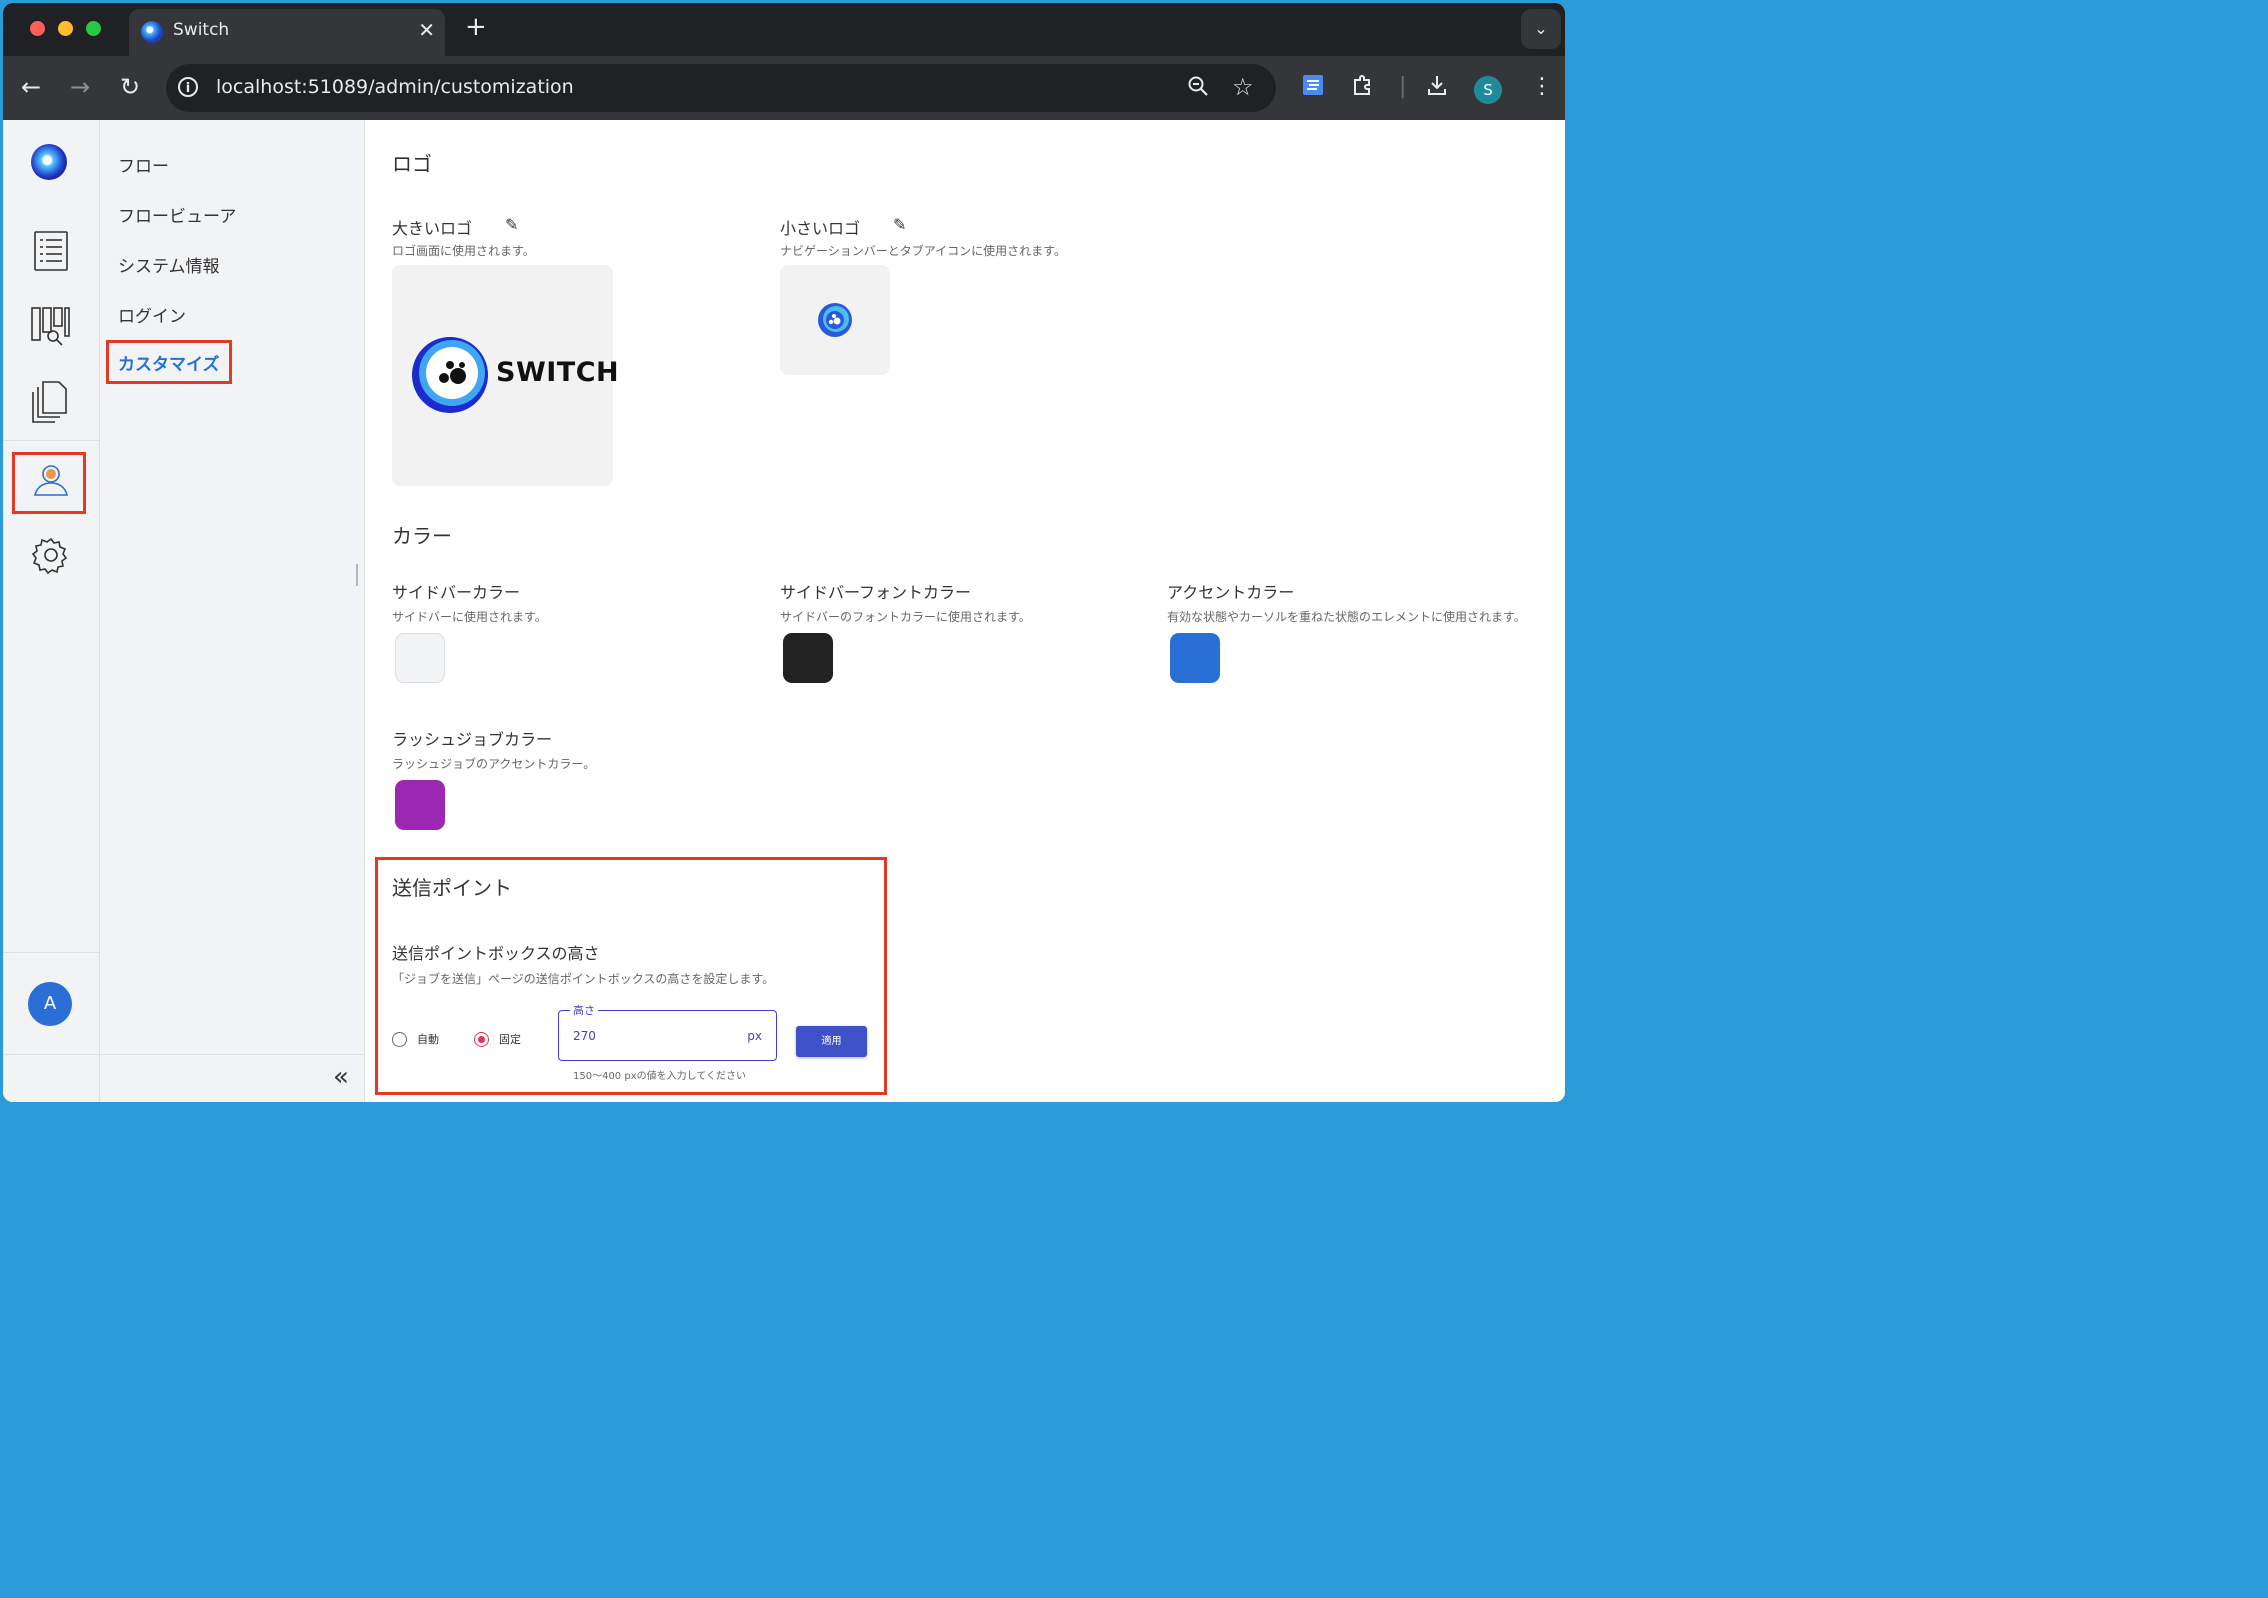 The height and width of the screenshot is (1598, 2268). I want to click on footer-divider, so click(183, 1054).